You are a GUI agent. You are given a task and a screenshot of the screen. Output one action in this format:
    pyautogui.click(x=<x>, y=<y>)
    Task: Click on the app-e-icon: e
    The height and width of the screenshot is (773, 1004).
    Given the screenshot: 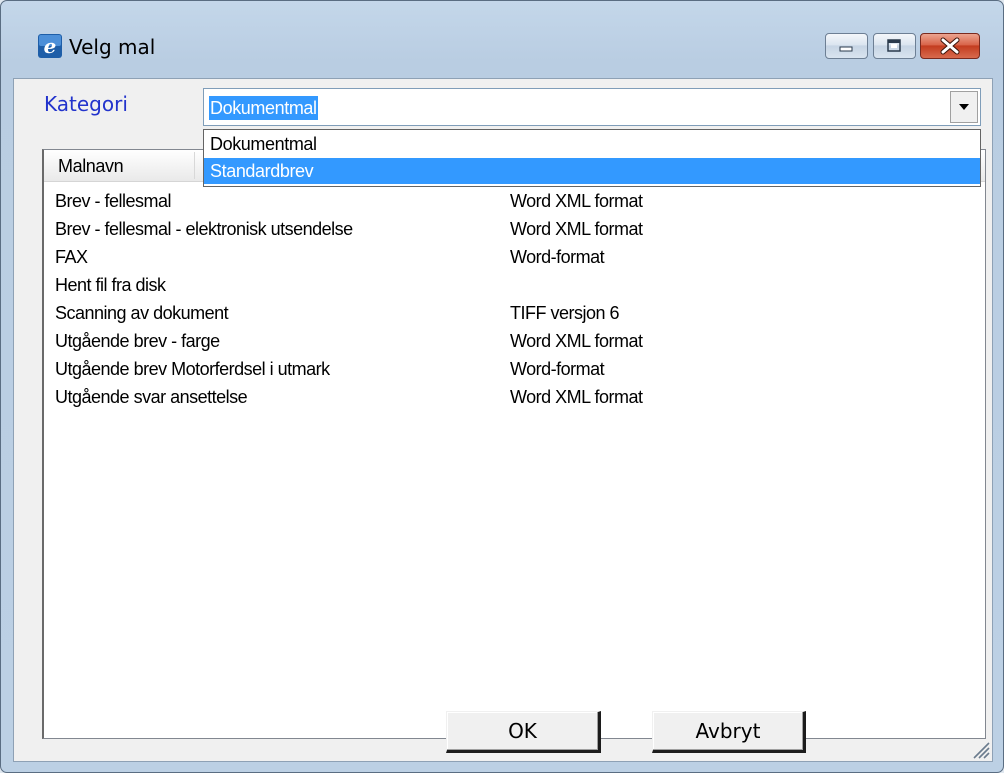 What is the action you would take?
    pyautogui.click(x=50, y=46)
    